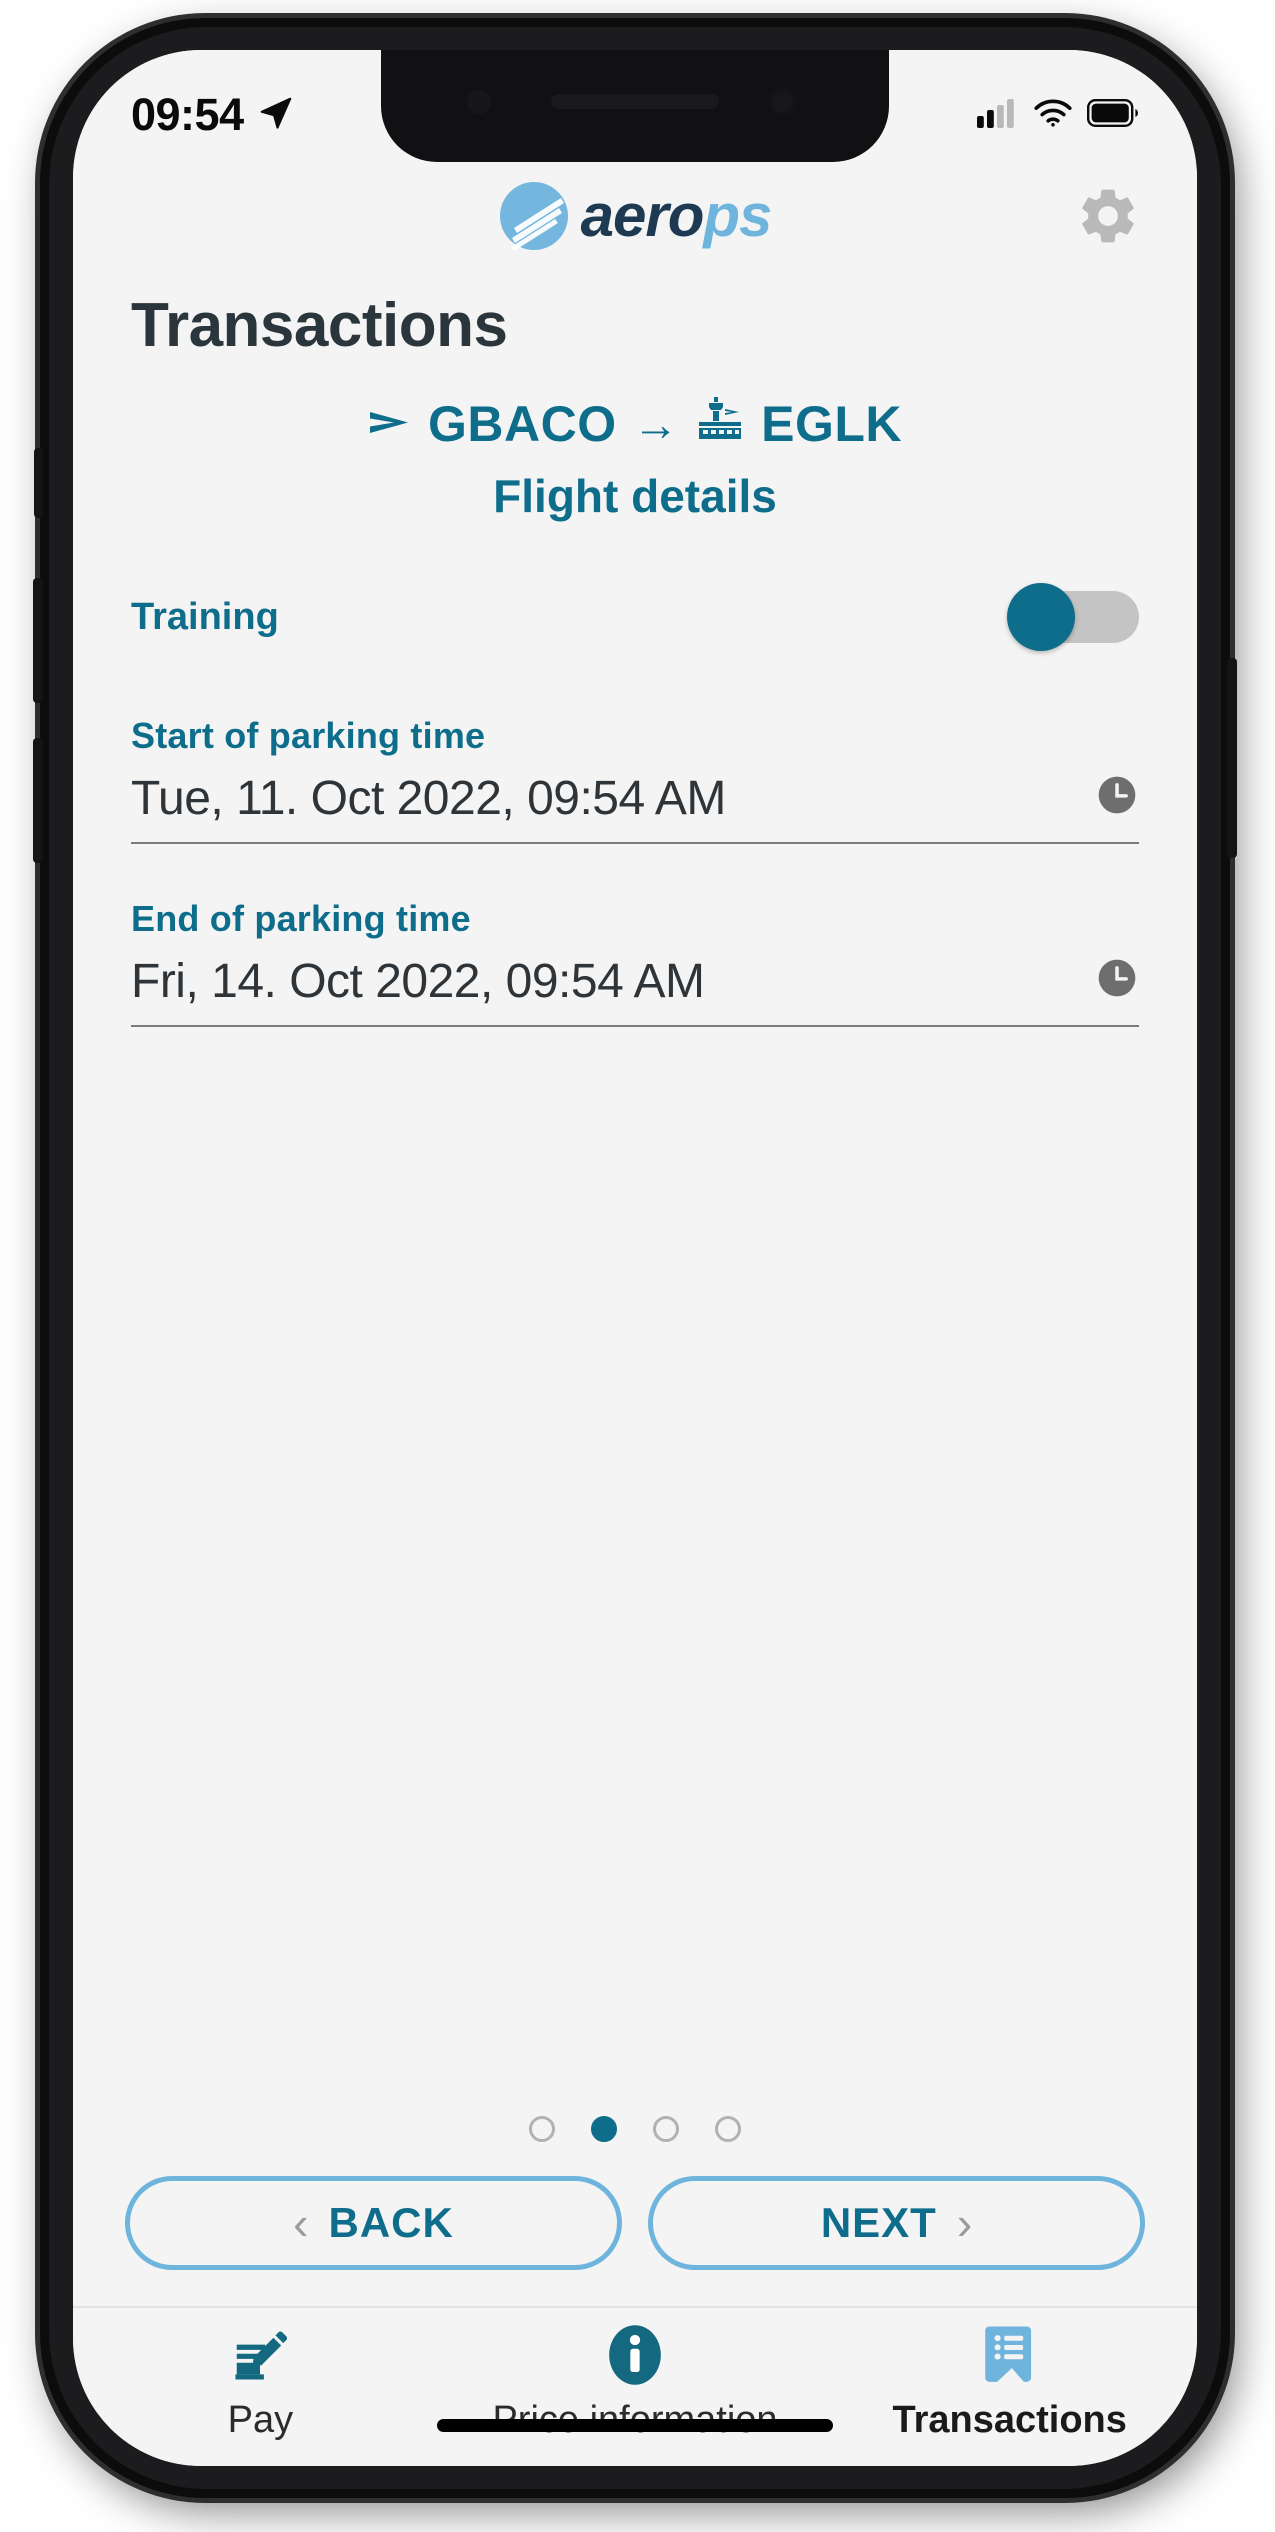 This screenshot has height=2532, width=1275. Describe the element at coordinates (38, 483) in the screenshot. I see `silent-switch` at that location.